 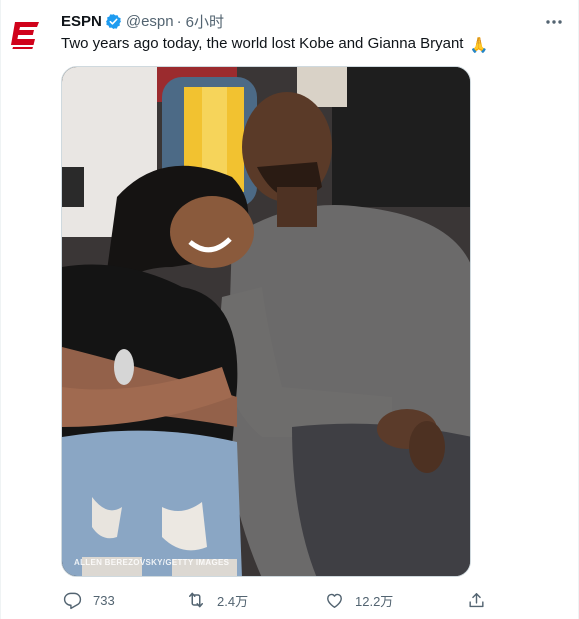 What do you see at coordinates (152, 562) in the screenshot?
I see `photo-credit: ALLEN BEREZOVSKY/GETTY IMAGES` at bounding box center [152, 562].